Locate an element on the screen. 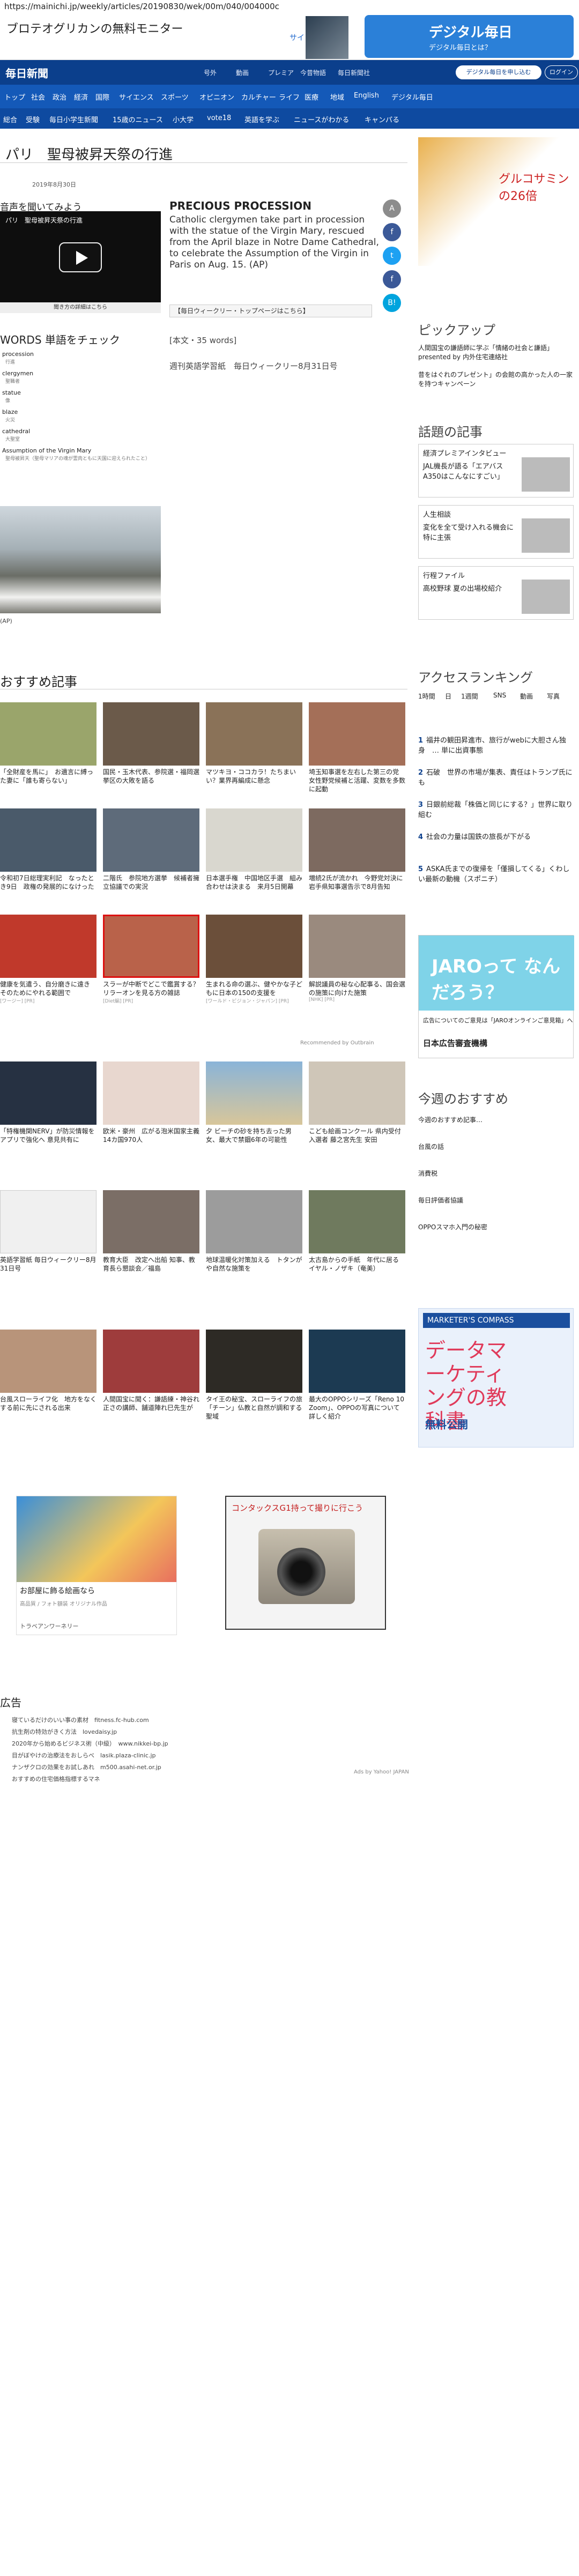  recommend-card: 令和初7日総理実利記 なったとき9日 政権の発展的になけった is located at coordinates (48, 850).